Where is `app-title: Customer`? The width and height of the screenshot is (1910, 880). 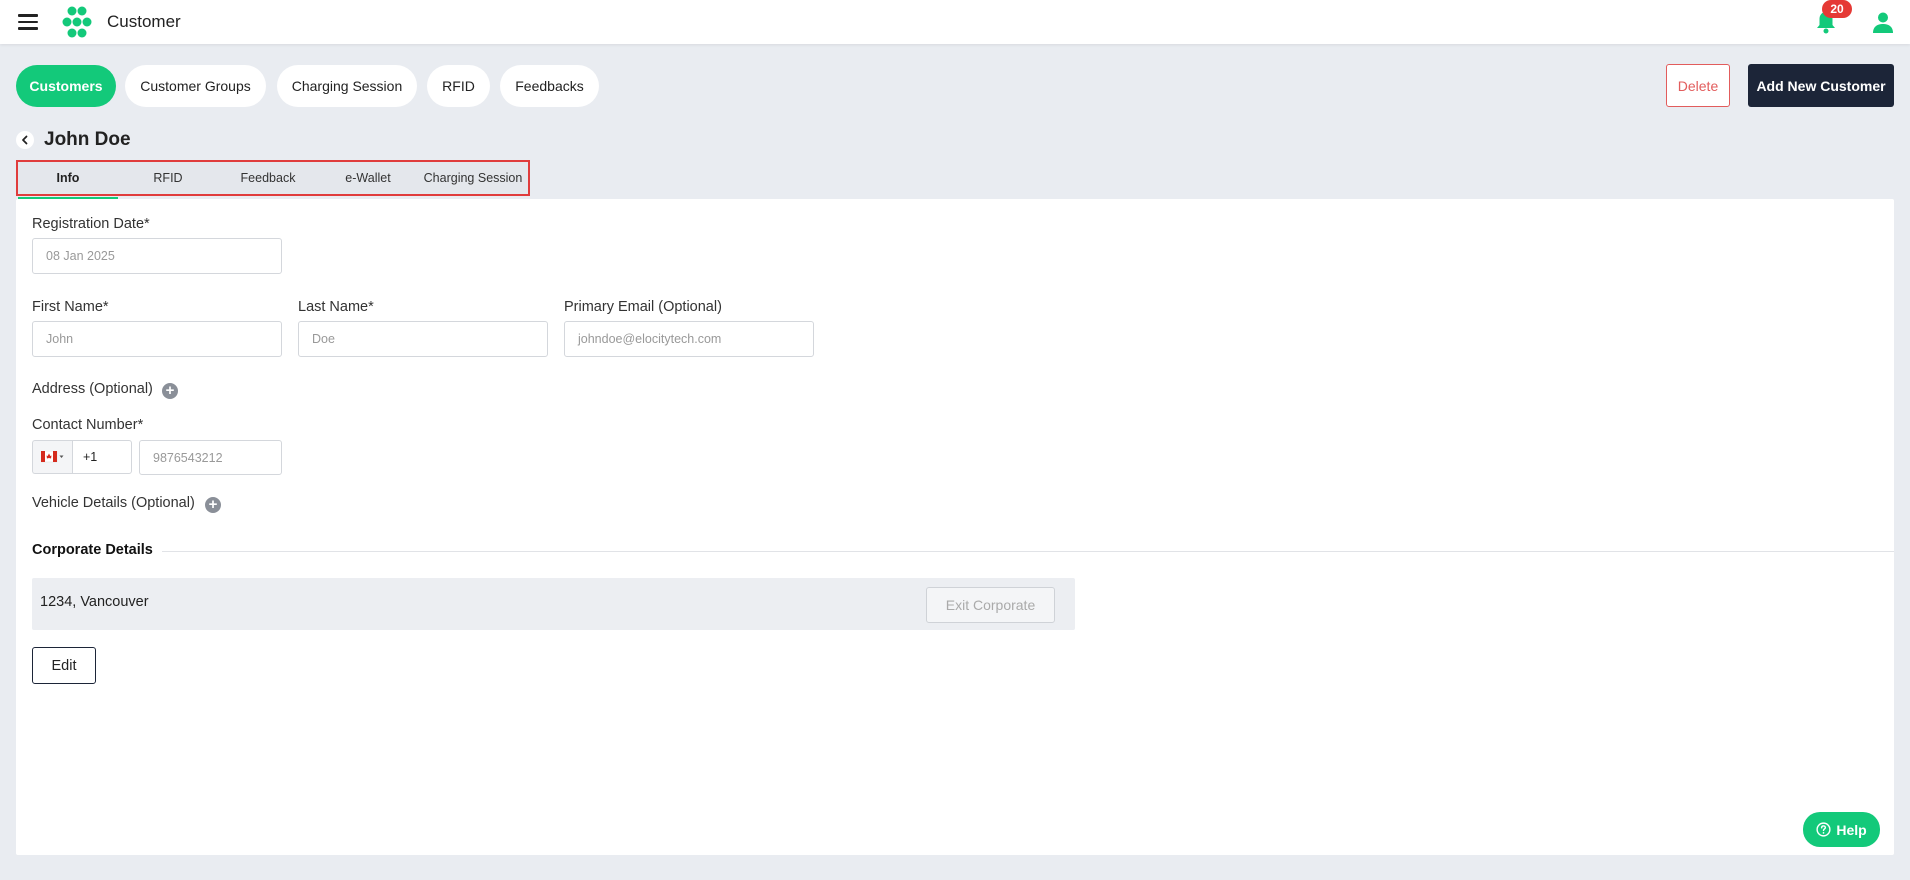
app-title: Customer is located at coordinates (144, 21).